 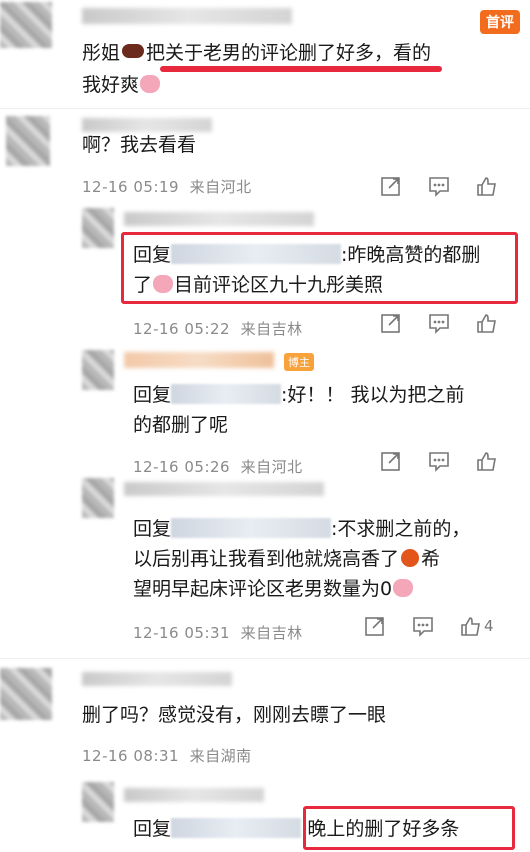 What do you see at coordinates (131, 187) in the screenshot?
I see `comment-time: 12-16 05:19` at bounding box center [131, 187].